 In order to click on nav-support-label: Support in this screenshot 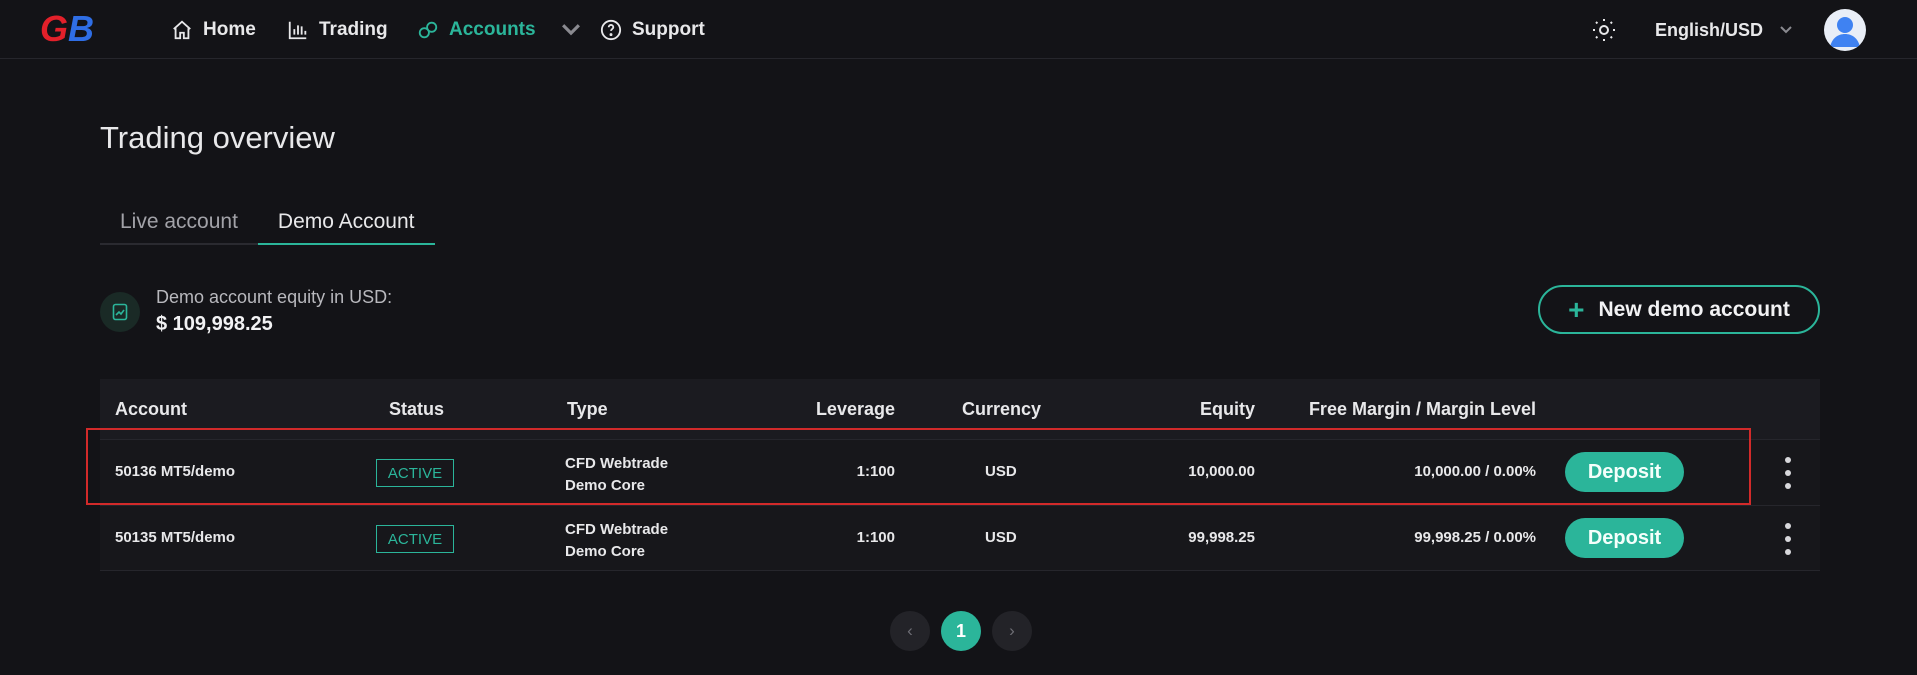, I will do `click(668, 29)`.